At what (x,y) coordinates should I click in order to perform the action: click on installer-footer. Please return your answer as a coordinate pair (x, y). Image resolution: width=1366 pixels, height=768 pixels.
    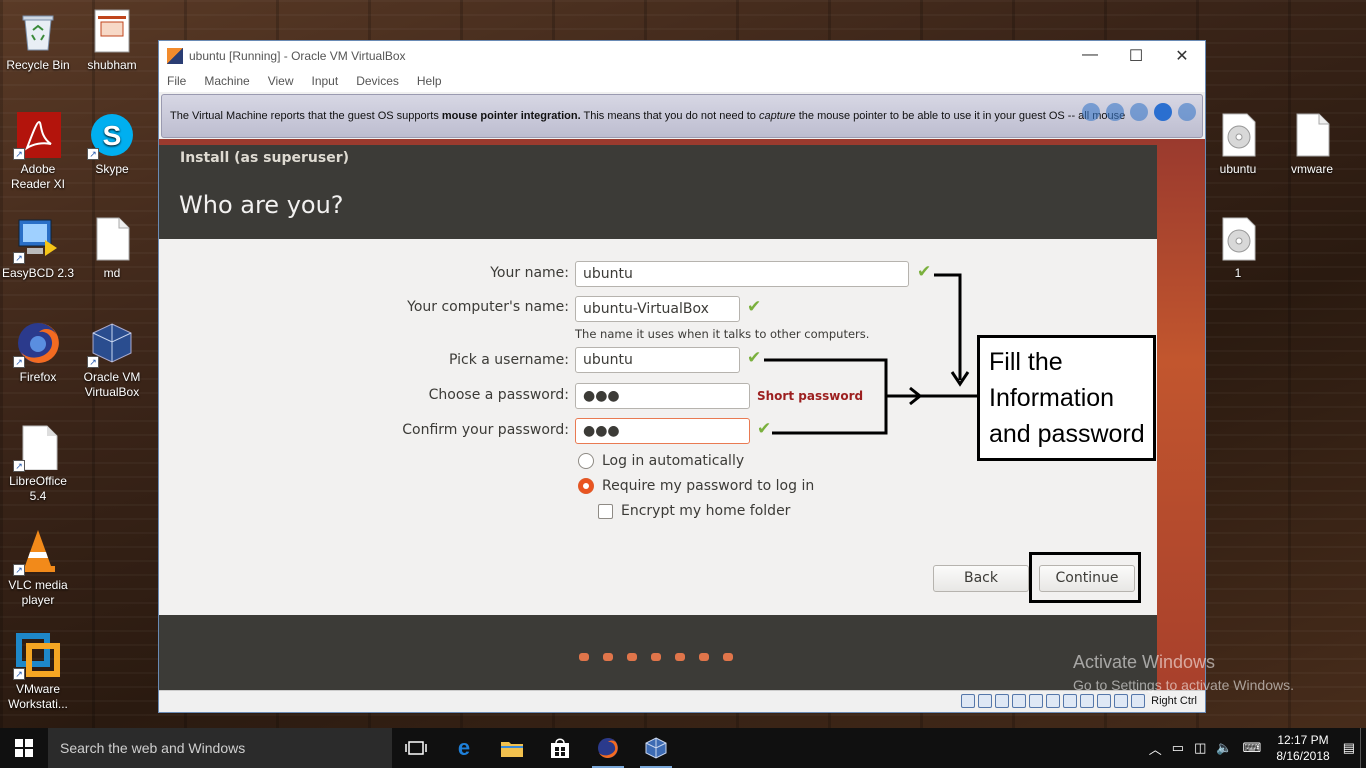
    Looking at the image, I should click on (658, 653).